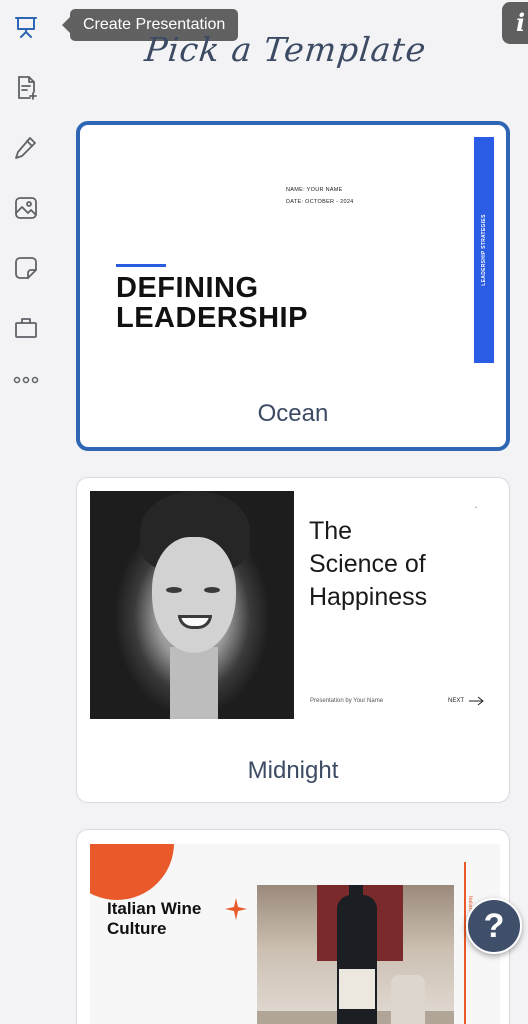  I want to click on create-presentation-button, so click(26, 27).